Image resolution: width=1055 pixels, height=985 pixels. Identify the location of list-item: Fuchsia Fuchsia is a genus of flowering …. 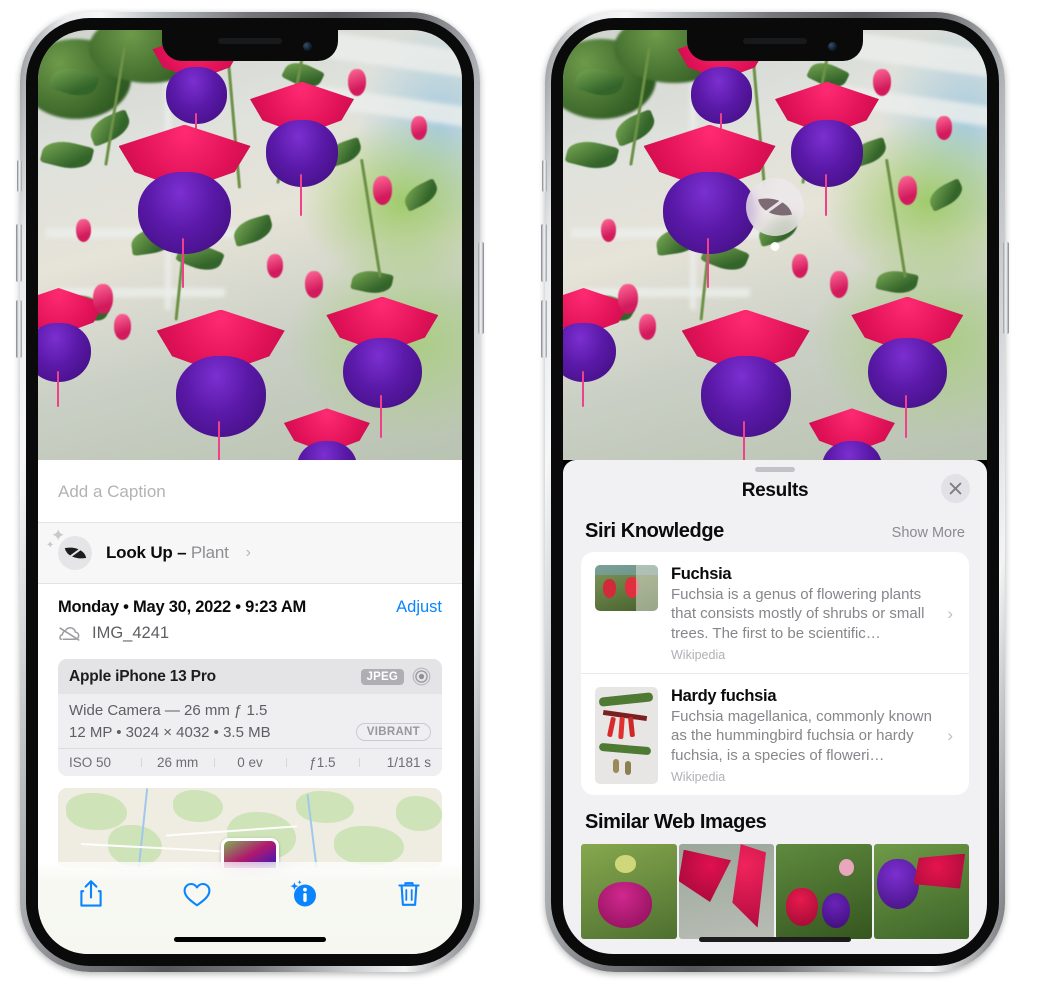
(775, 612).